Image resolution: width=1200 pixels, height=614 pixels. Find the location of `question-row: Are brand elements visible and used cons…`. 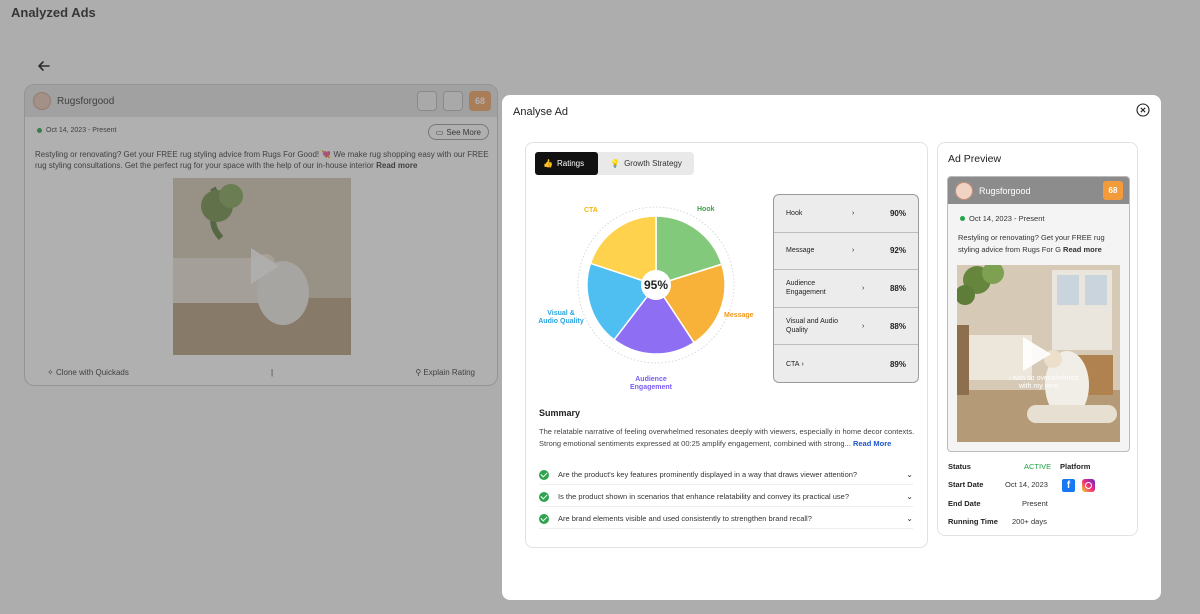

question-row: Are brand elements visible and used cons… is located at coordinates (726, 519).